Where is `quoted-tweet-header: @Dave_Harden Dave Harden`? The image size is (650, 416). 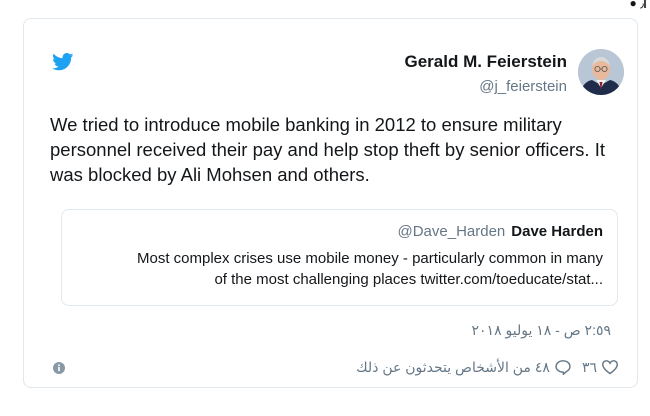 quoted-tweet-header: @Dave_Harden Dave Harden is located at coordinates (500, 231).